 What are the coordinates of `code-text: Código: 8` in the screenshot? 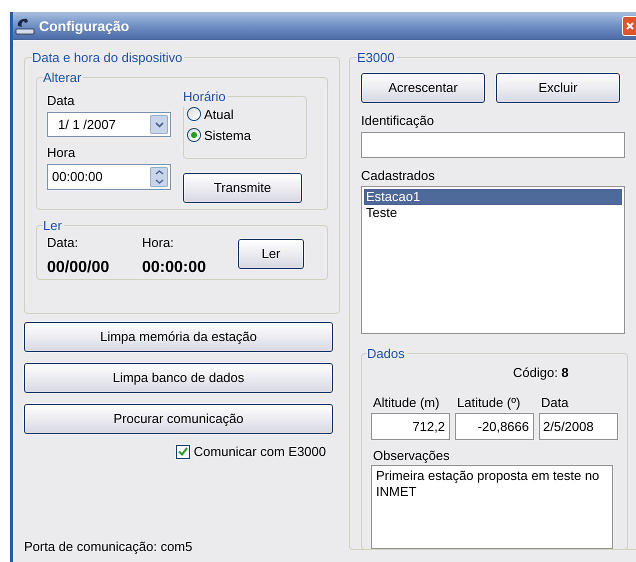 It's located at (541, 373).